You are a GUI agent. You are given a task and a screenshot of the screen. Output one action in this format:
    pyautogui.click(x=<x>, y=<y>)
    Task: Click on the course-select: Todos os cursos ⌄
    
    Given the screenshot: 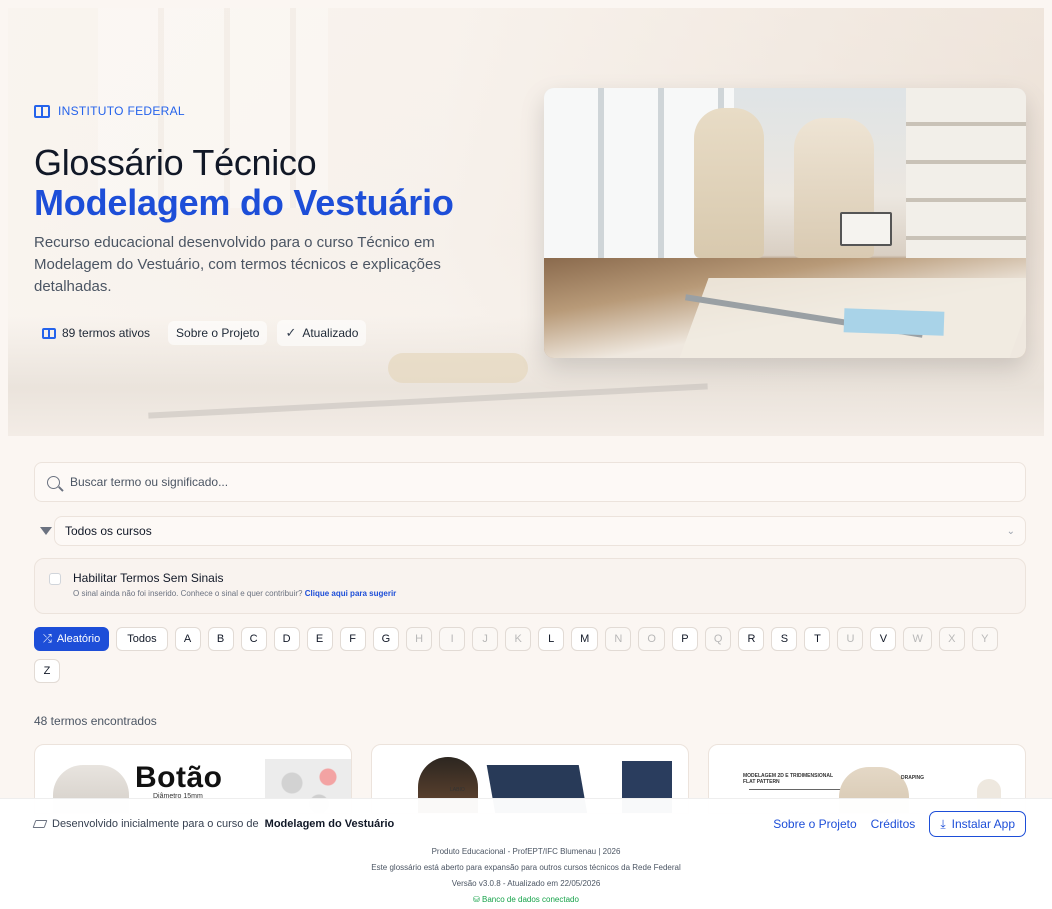 What is the action you would take?
    pyautogui.click(x=540, y=531)
    